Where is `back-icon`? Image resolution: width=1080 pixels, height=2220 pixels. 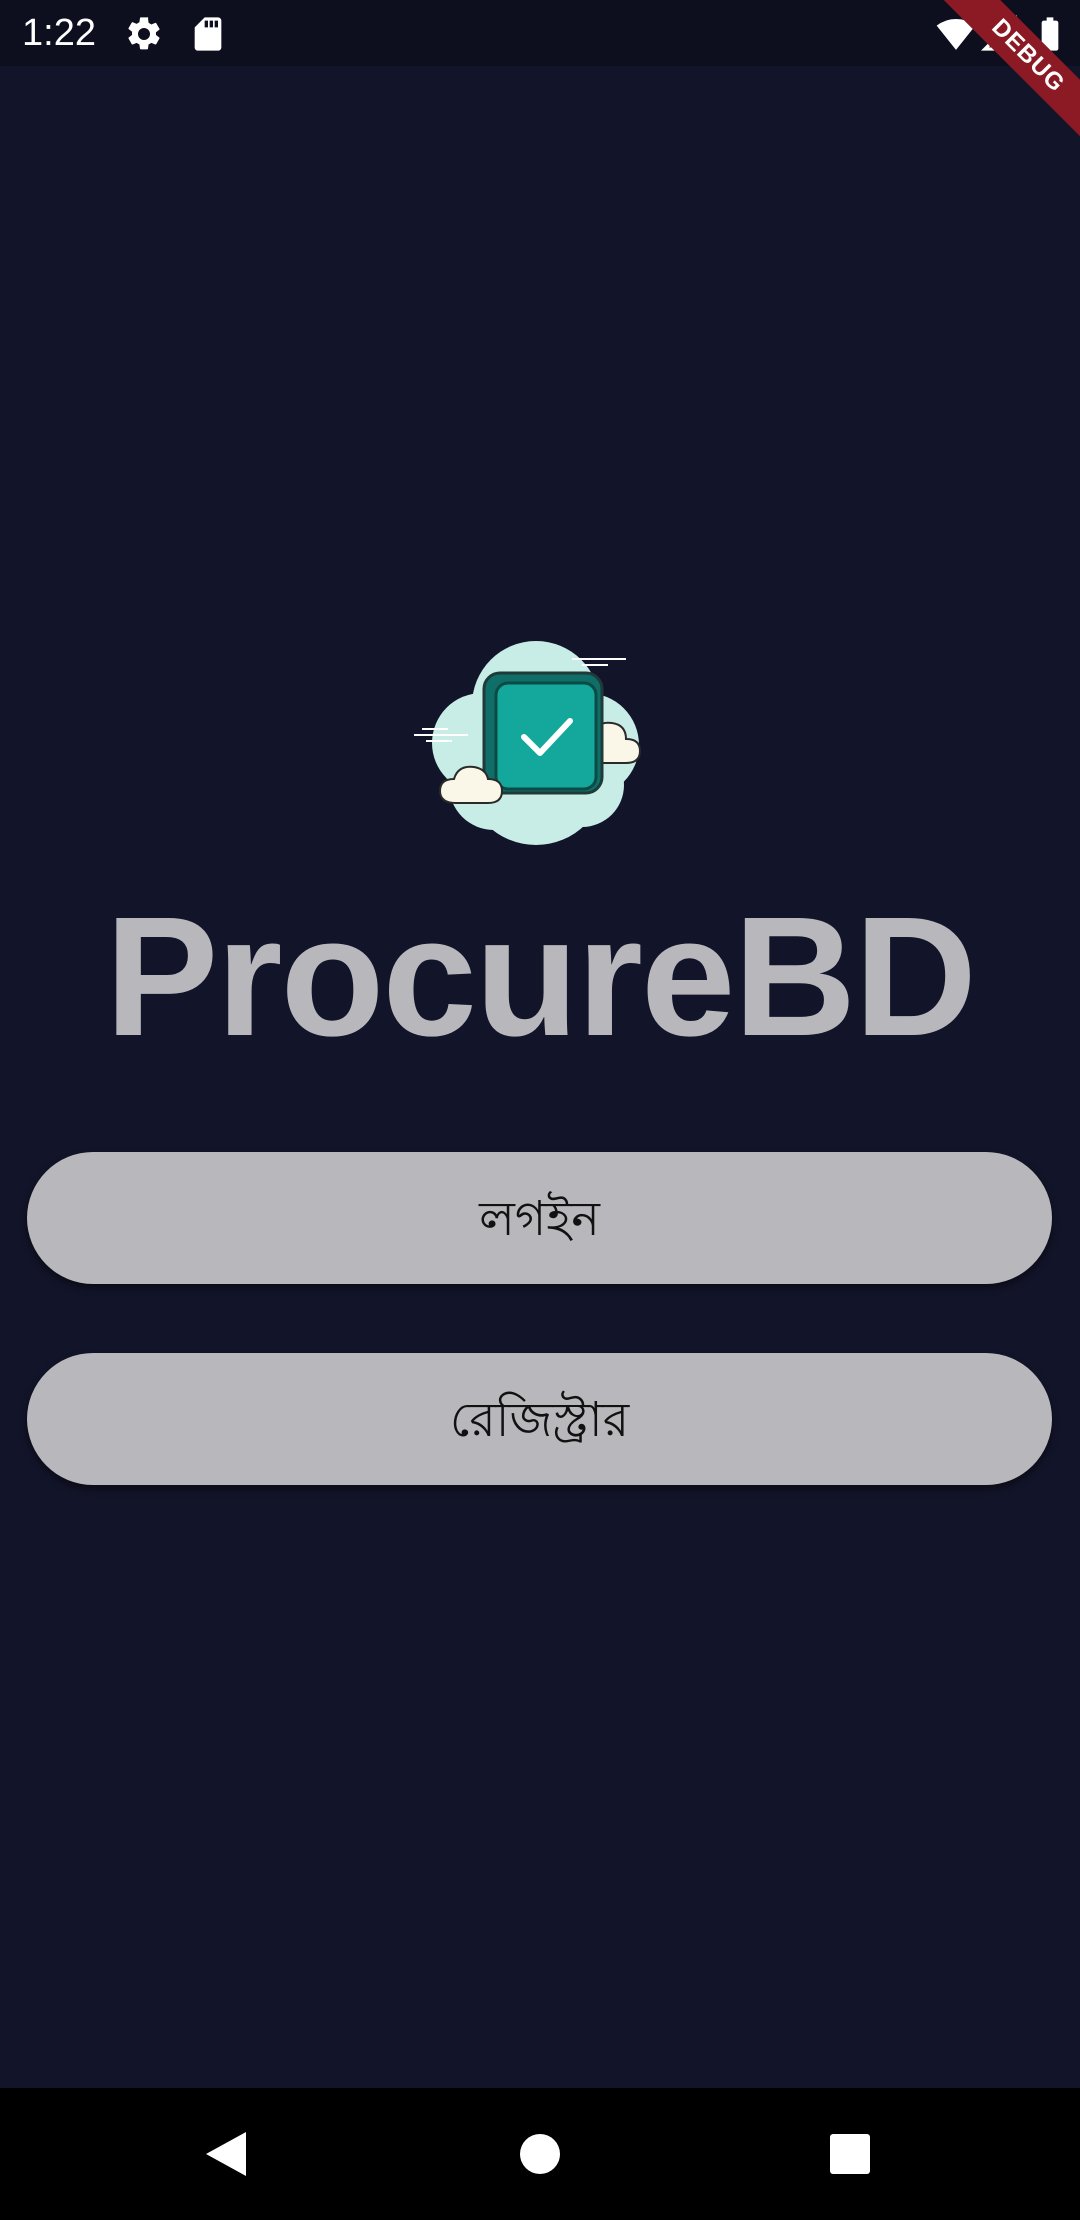
back-icon is located at coordinates (226, 2154).